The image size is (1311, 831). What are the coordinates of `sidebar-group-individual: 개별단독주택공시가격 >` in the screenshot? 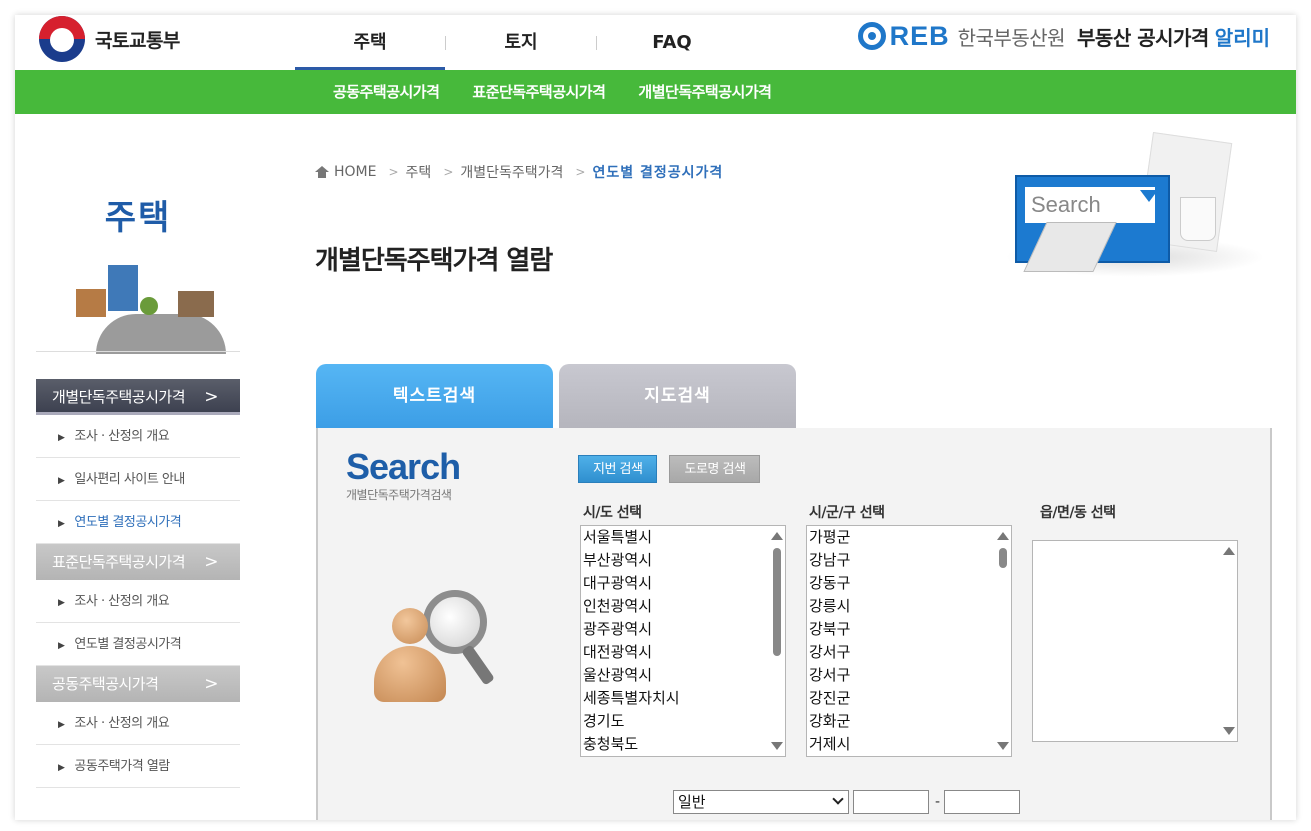 It's located at (138, 397).